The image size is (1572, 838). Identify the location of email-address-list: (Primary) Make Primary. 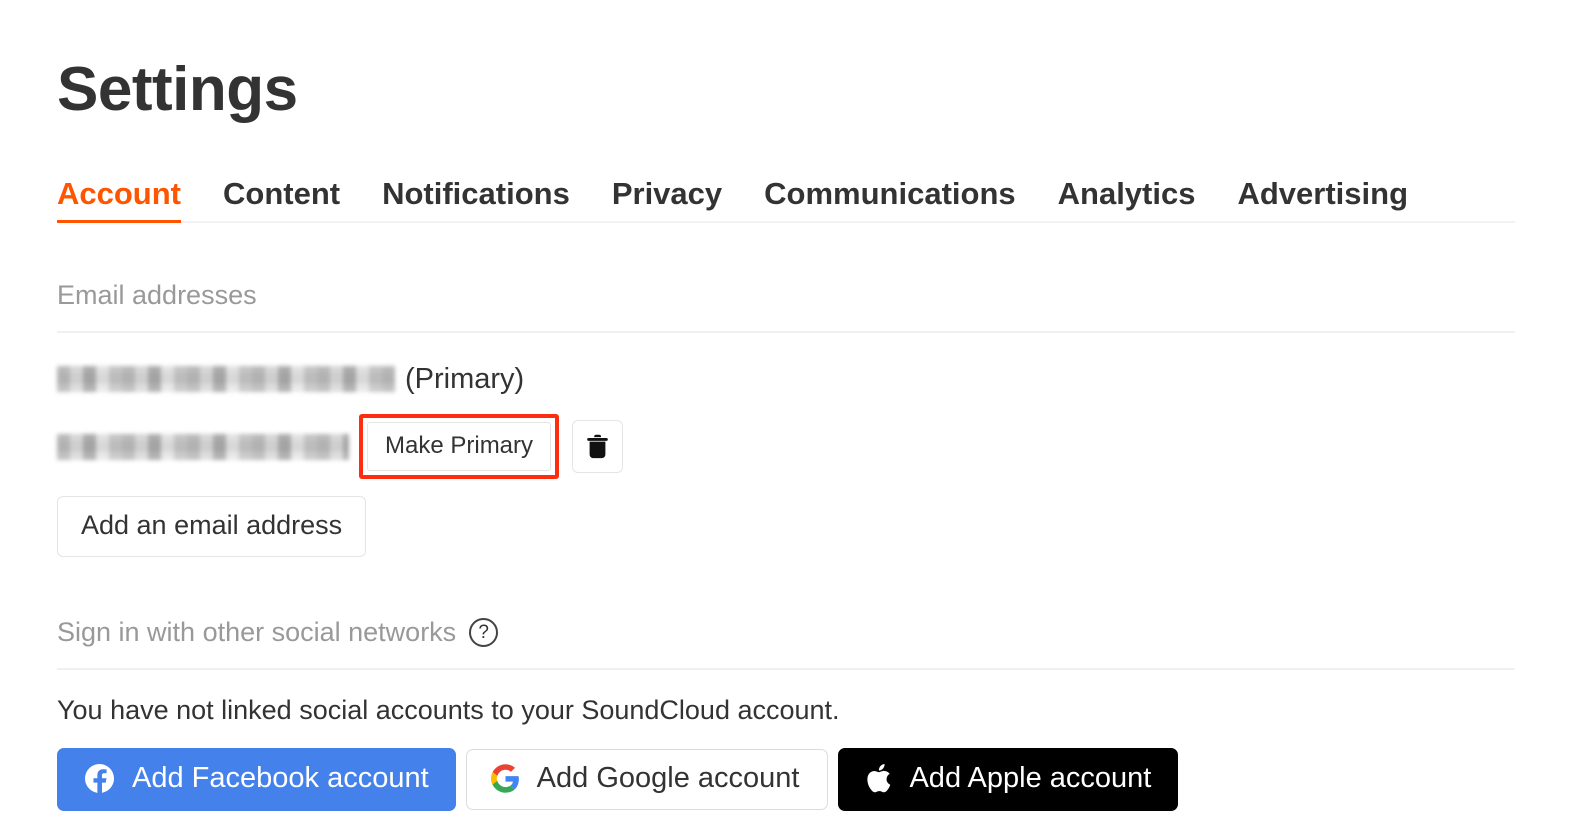
(786, 416).